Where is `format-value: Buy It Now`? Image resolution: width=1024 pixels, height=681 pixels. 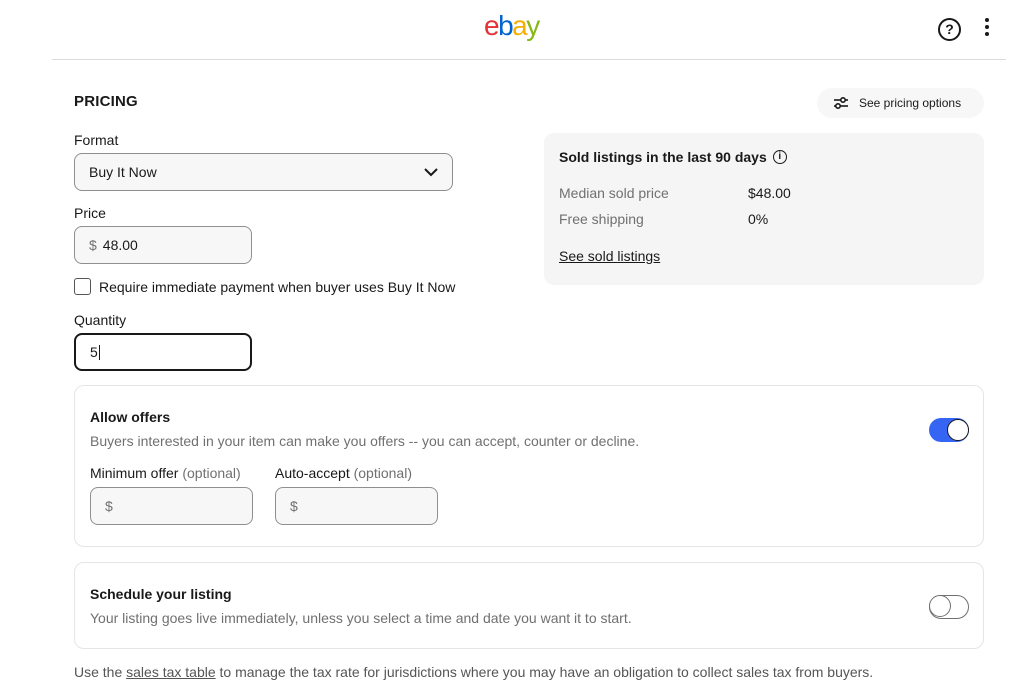
format-value: Buy It Now is located at coordinates (123, 172).